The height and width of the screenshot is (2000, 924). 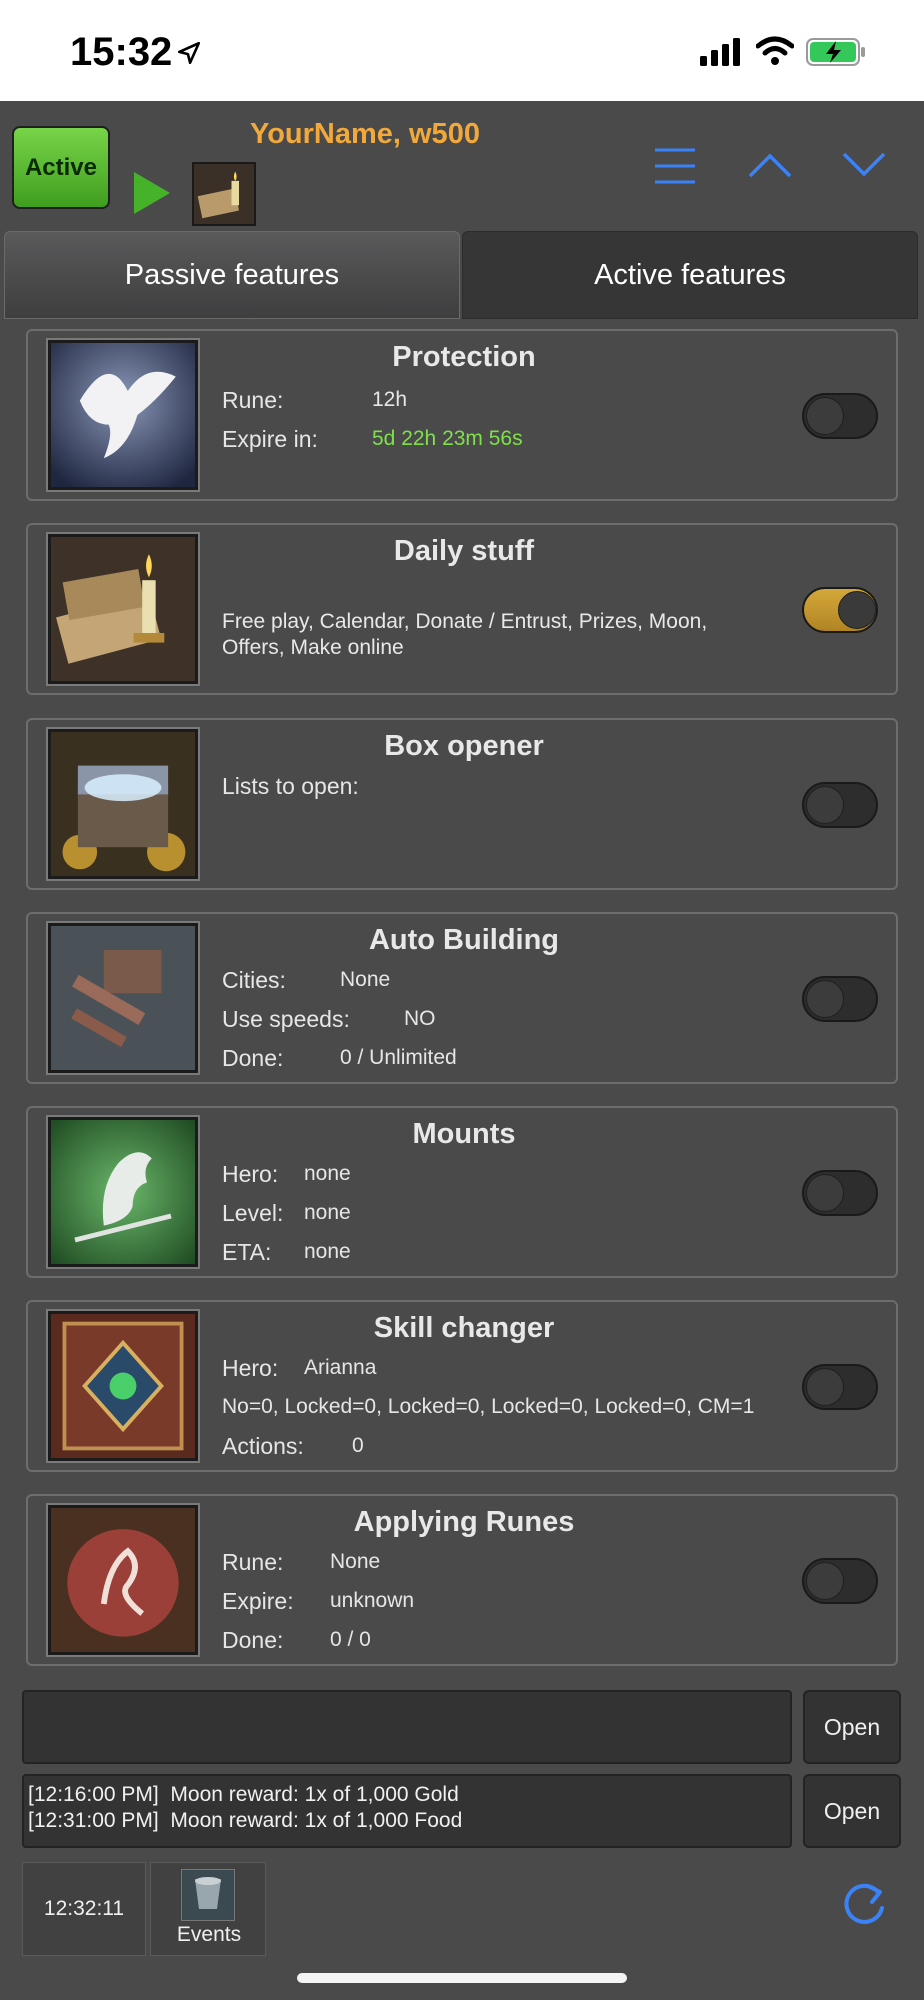 What do you see at coordinates (224, 194) in the screenshot?
I see `daily-stuff-thumbnail-icon` at bounding box center [224, 194].